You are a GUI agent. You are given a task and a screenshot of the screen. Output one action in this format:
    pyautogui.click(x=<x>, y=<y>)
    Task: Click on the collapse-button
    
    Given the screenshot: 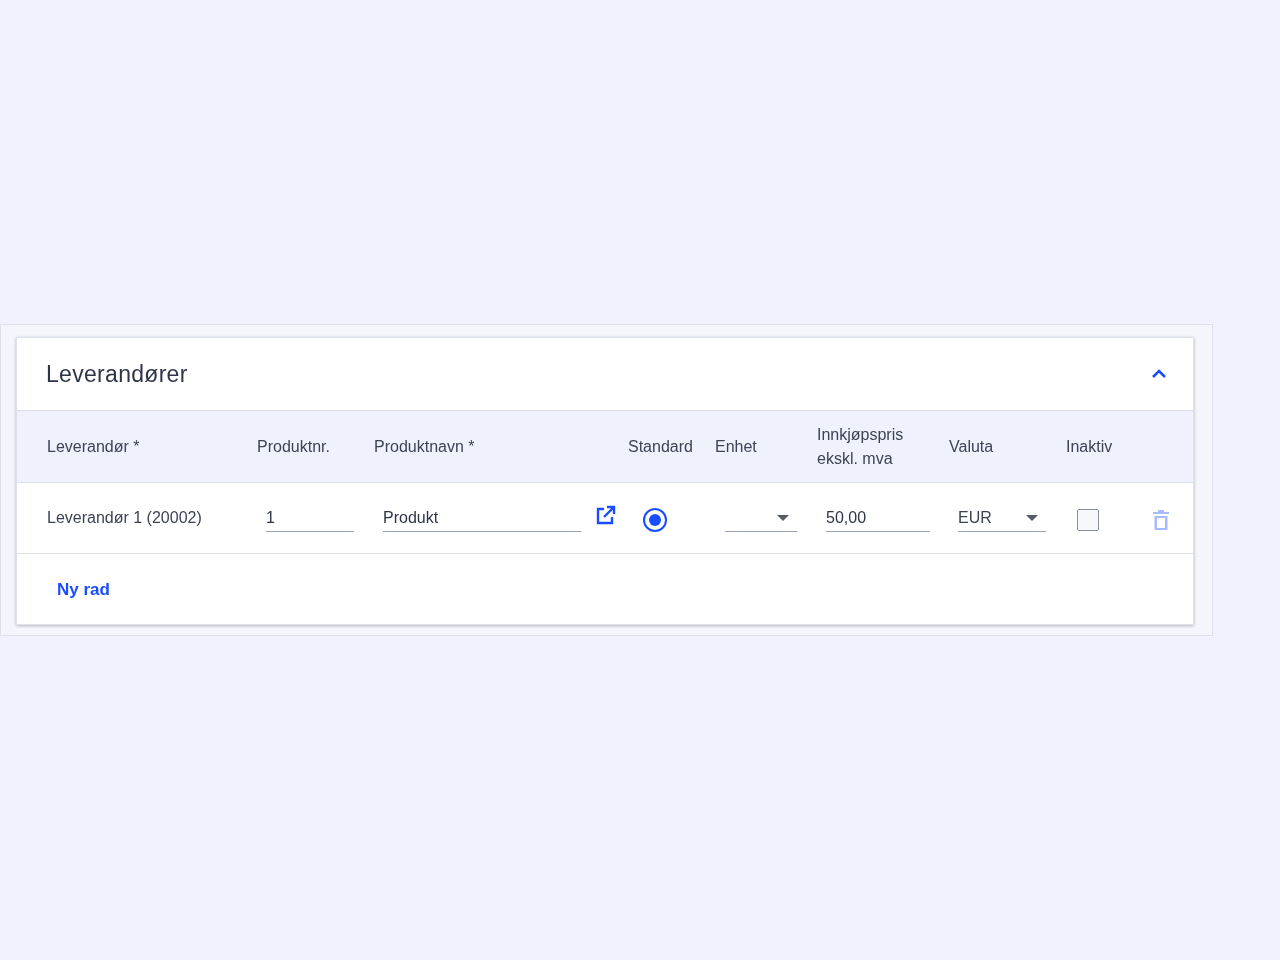 What is the action you would take?
    pyautogui.click(x=1159, y=374)
    